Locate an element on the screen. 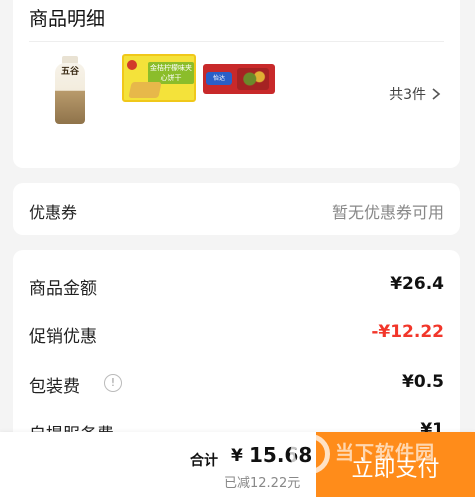 The width and height of the screenshot is (475, 497). packing-fee-row: 包装费 ! ¥0.5 is located at coordinates (236, 384).